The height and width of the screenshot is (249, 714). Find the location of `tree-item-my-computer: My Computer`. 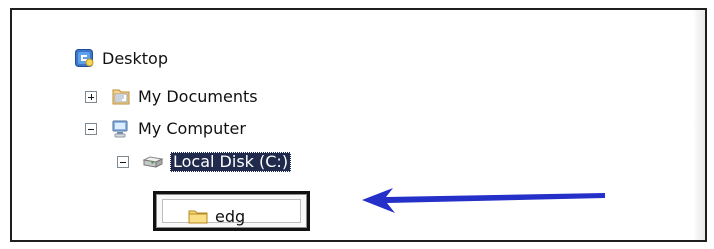

tree-item-my-computer: My Computer is located at coordinates (165, 129).